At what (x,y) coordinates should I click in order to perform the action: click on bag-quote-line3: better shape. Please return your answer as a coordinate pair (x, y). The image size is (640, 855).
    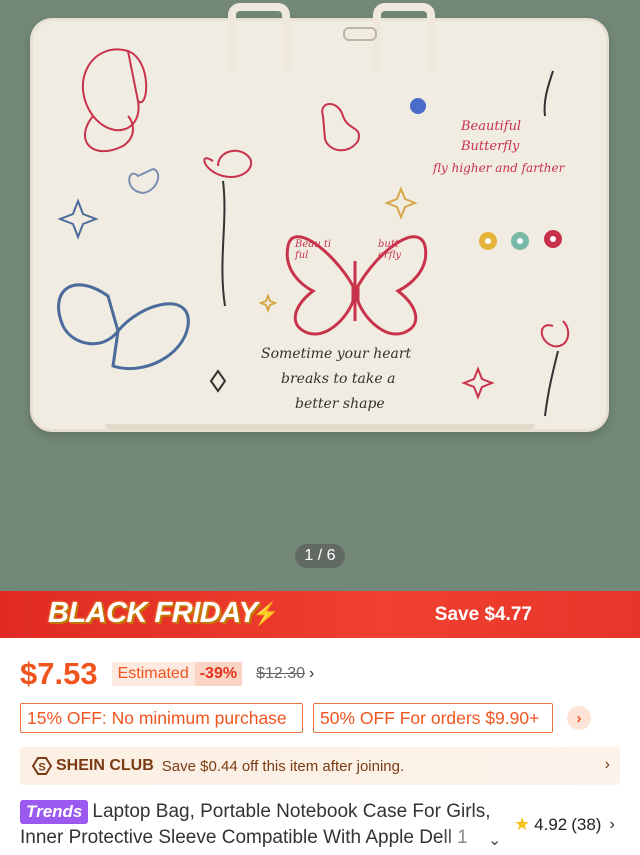
    Looking at the image, I should click on (340, 404).